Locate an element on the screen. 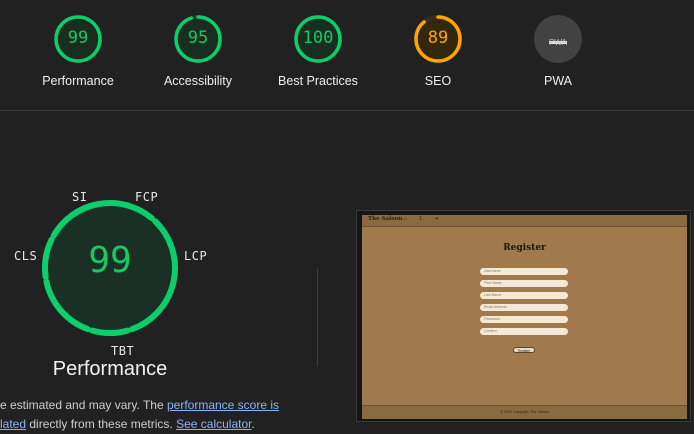 The width and height of the screenshot is (694, 434). screenshot-register-button: Register is located at coordinates (524, 350).